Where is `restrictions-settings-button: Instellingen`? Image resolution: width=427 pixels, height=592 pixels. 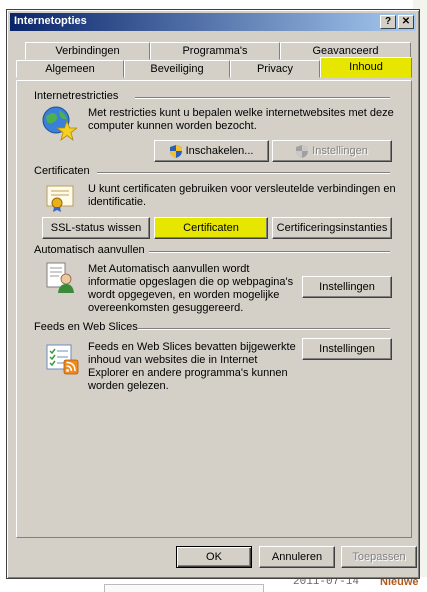 restrictions-settings-button: Instellingen is located at coordinates (332, 151).